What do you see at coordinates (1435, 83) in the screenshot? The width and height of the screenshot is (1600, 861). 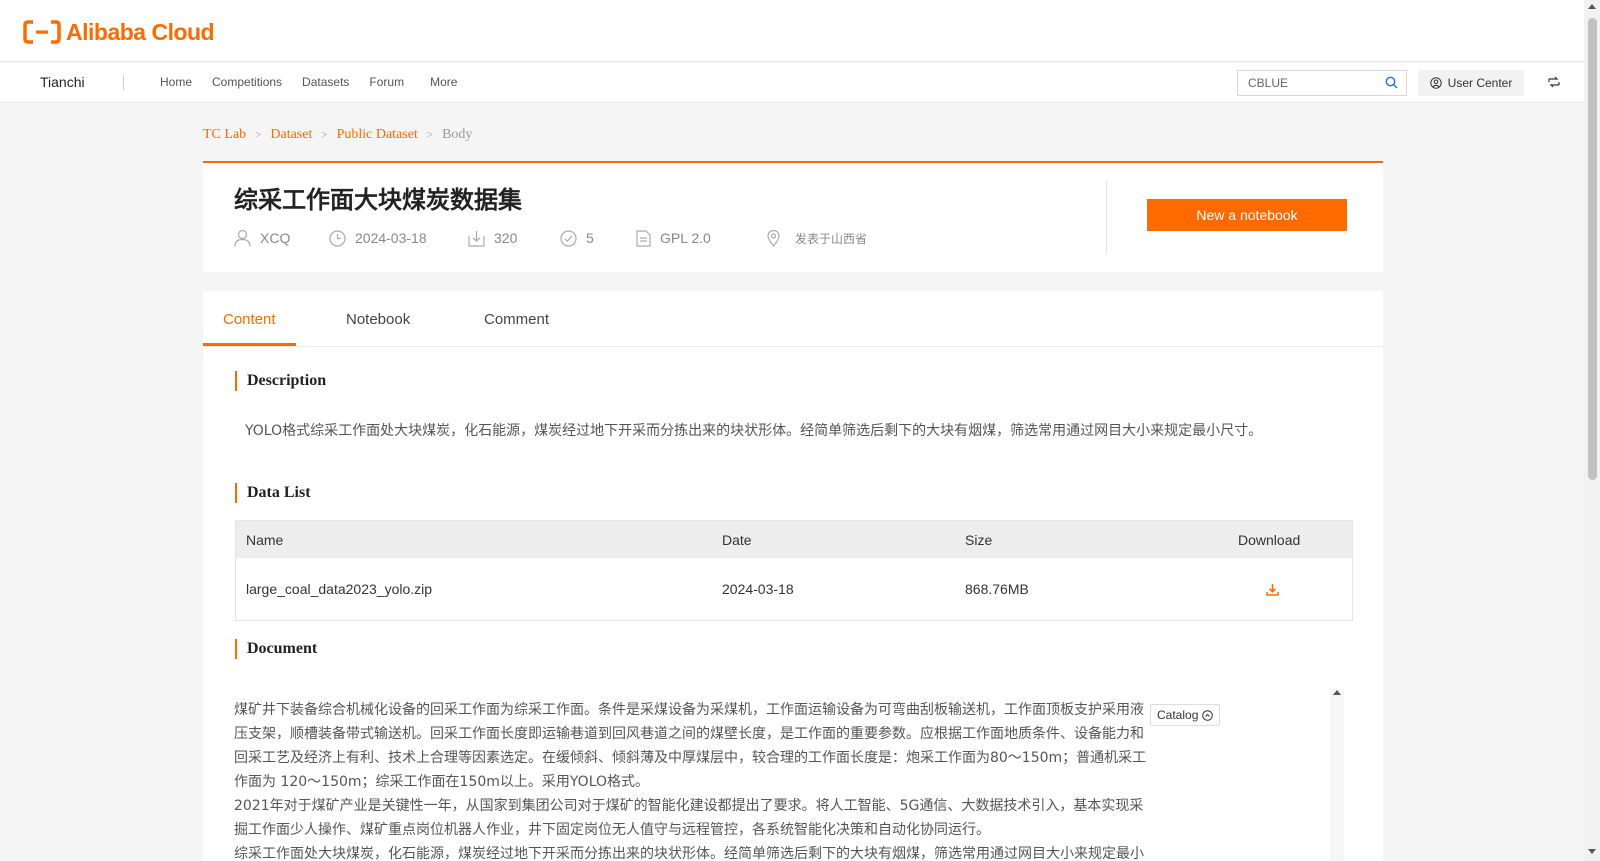 I see `user-circle-icon` at bounding box center [1435, 83].